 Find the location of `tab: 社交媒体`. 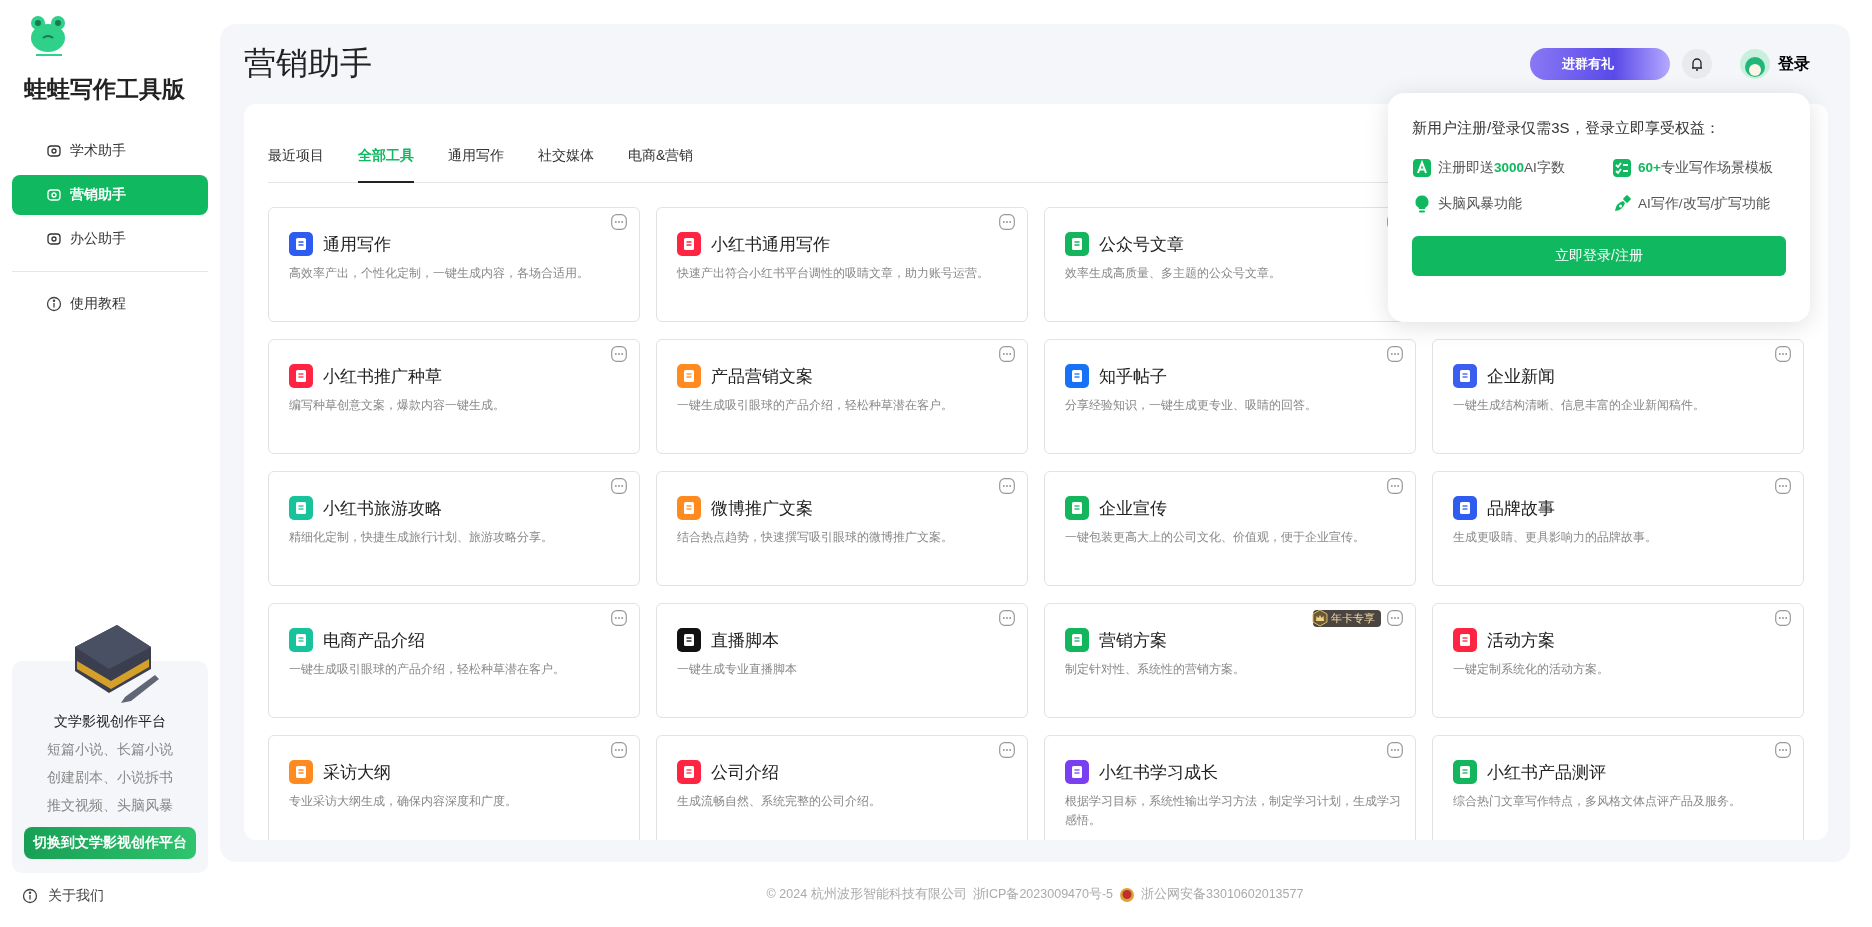

tab: 社交媒体 is located at coordinates (566, 165).